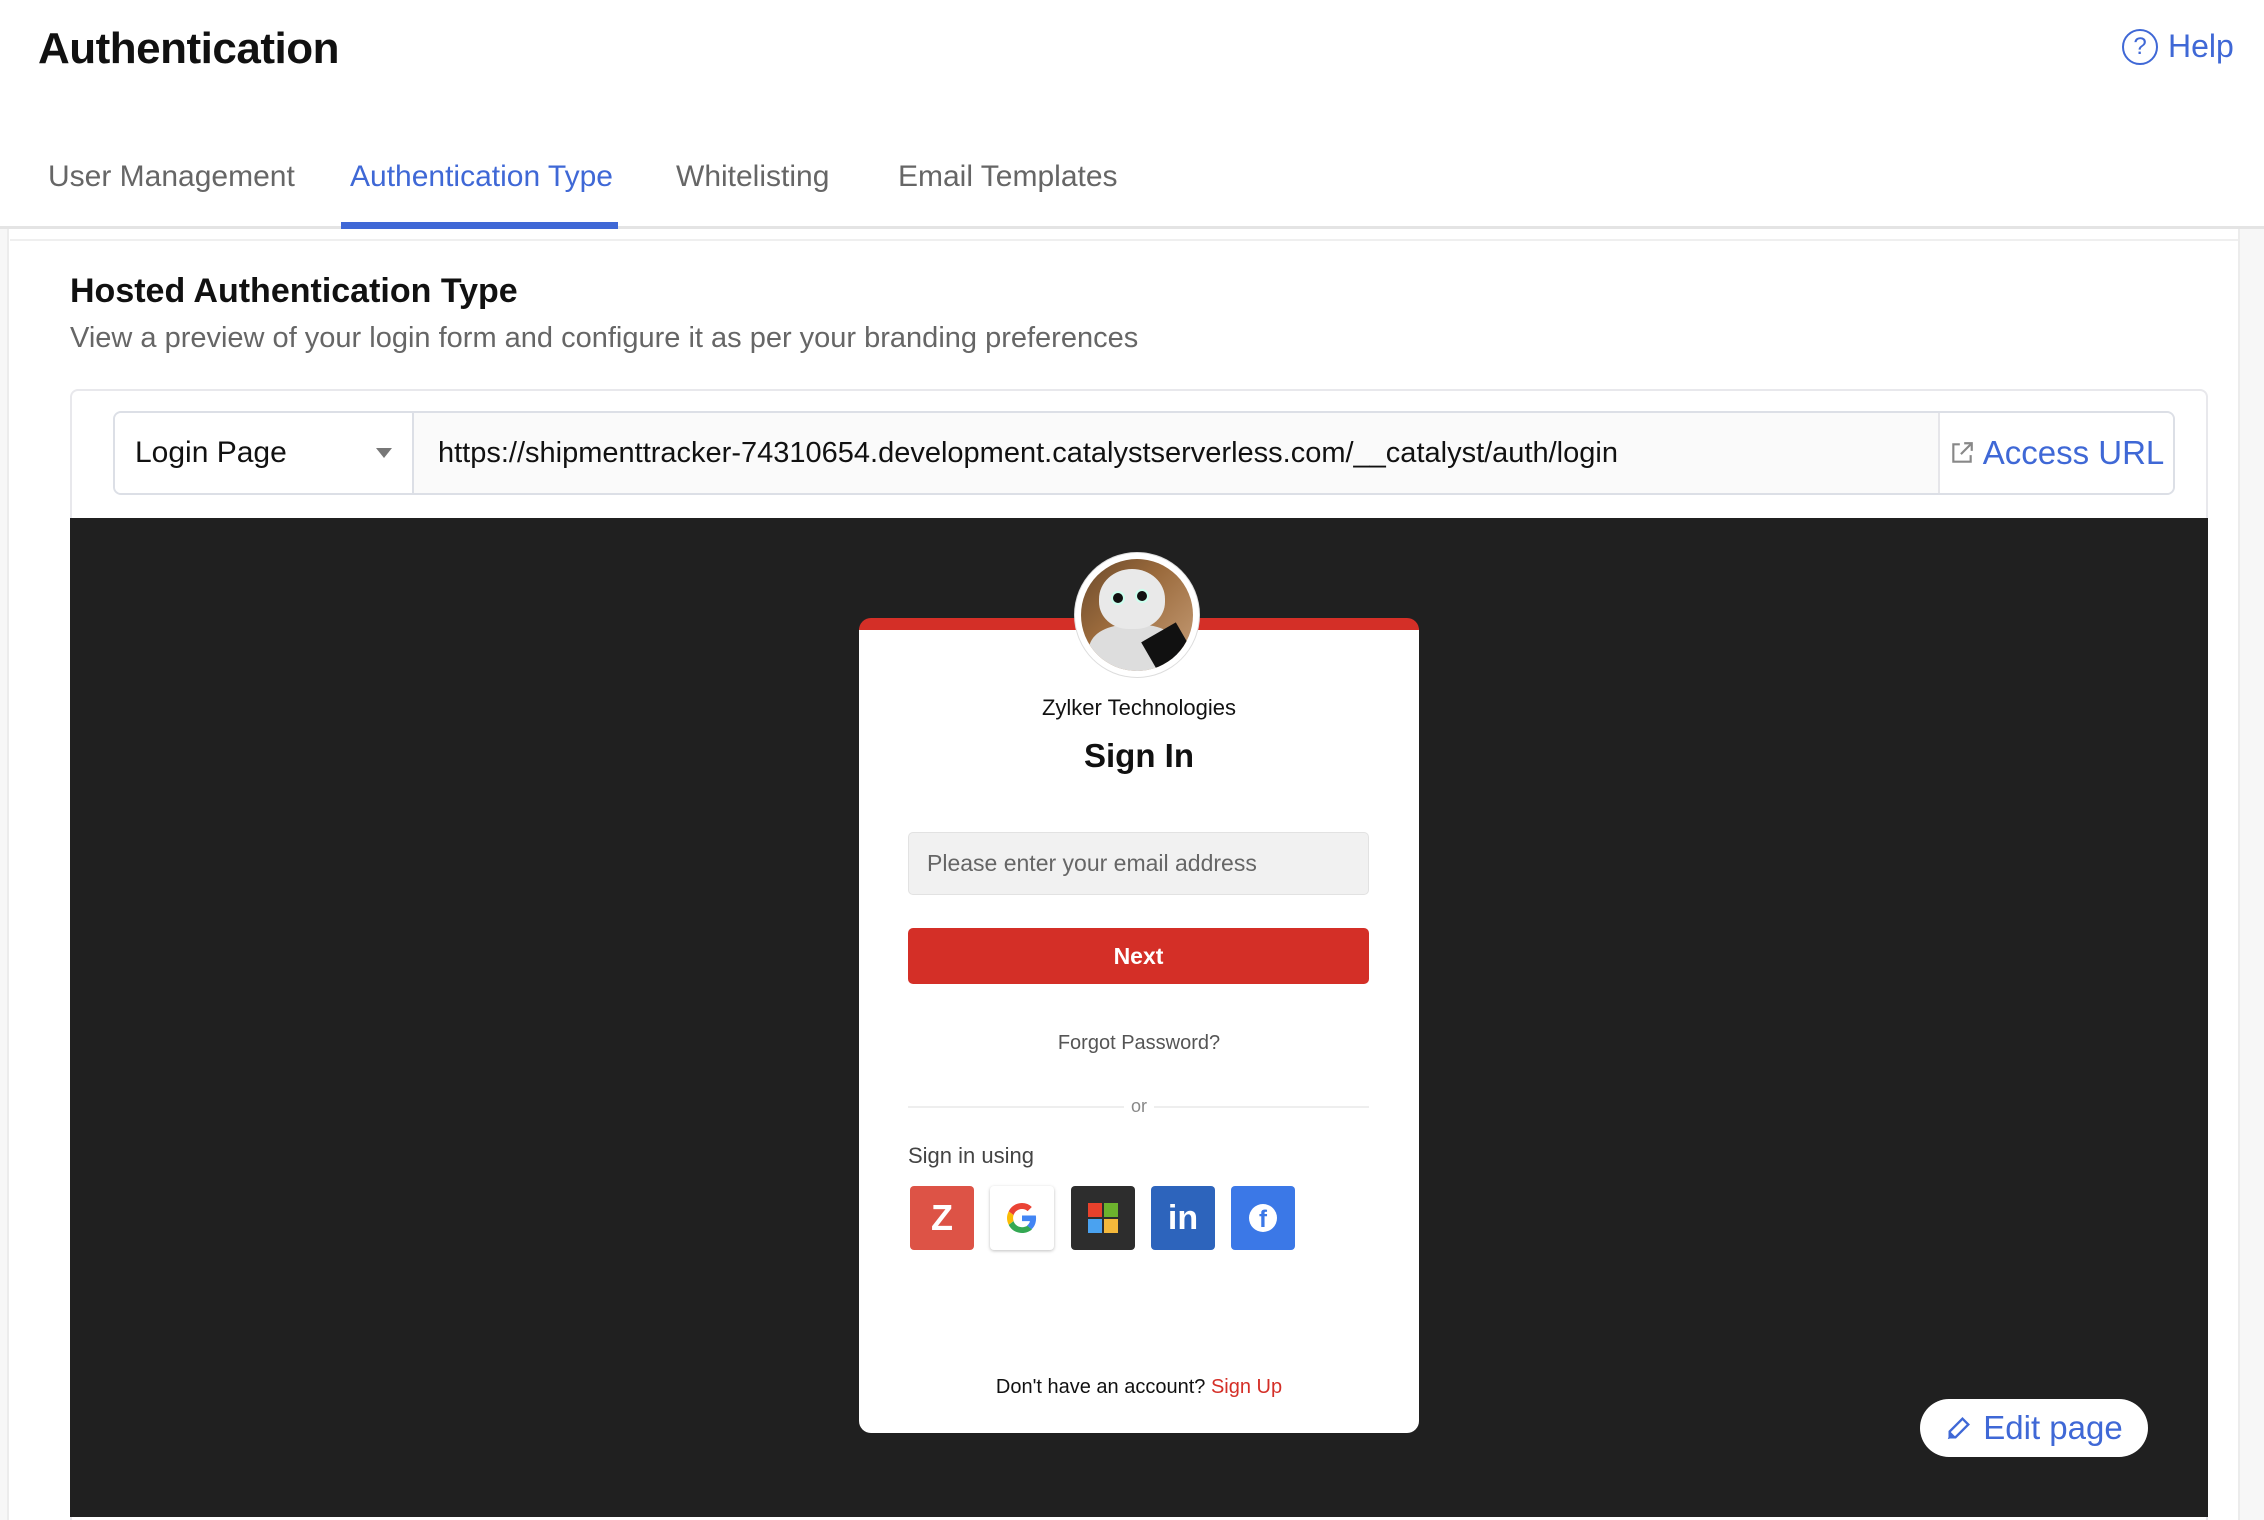 This screenshot has width=2264, height=1520. What do you see at coordinates (1139, 1106) in the screenshot?
I see `divider-label: or` at bounding box center [1139, 1106].